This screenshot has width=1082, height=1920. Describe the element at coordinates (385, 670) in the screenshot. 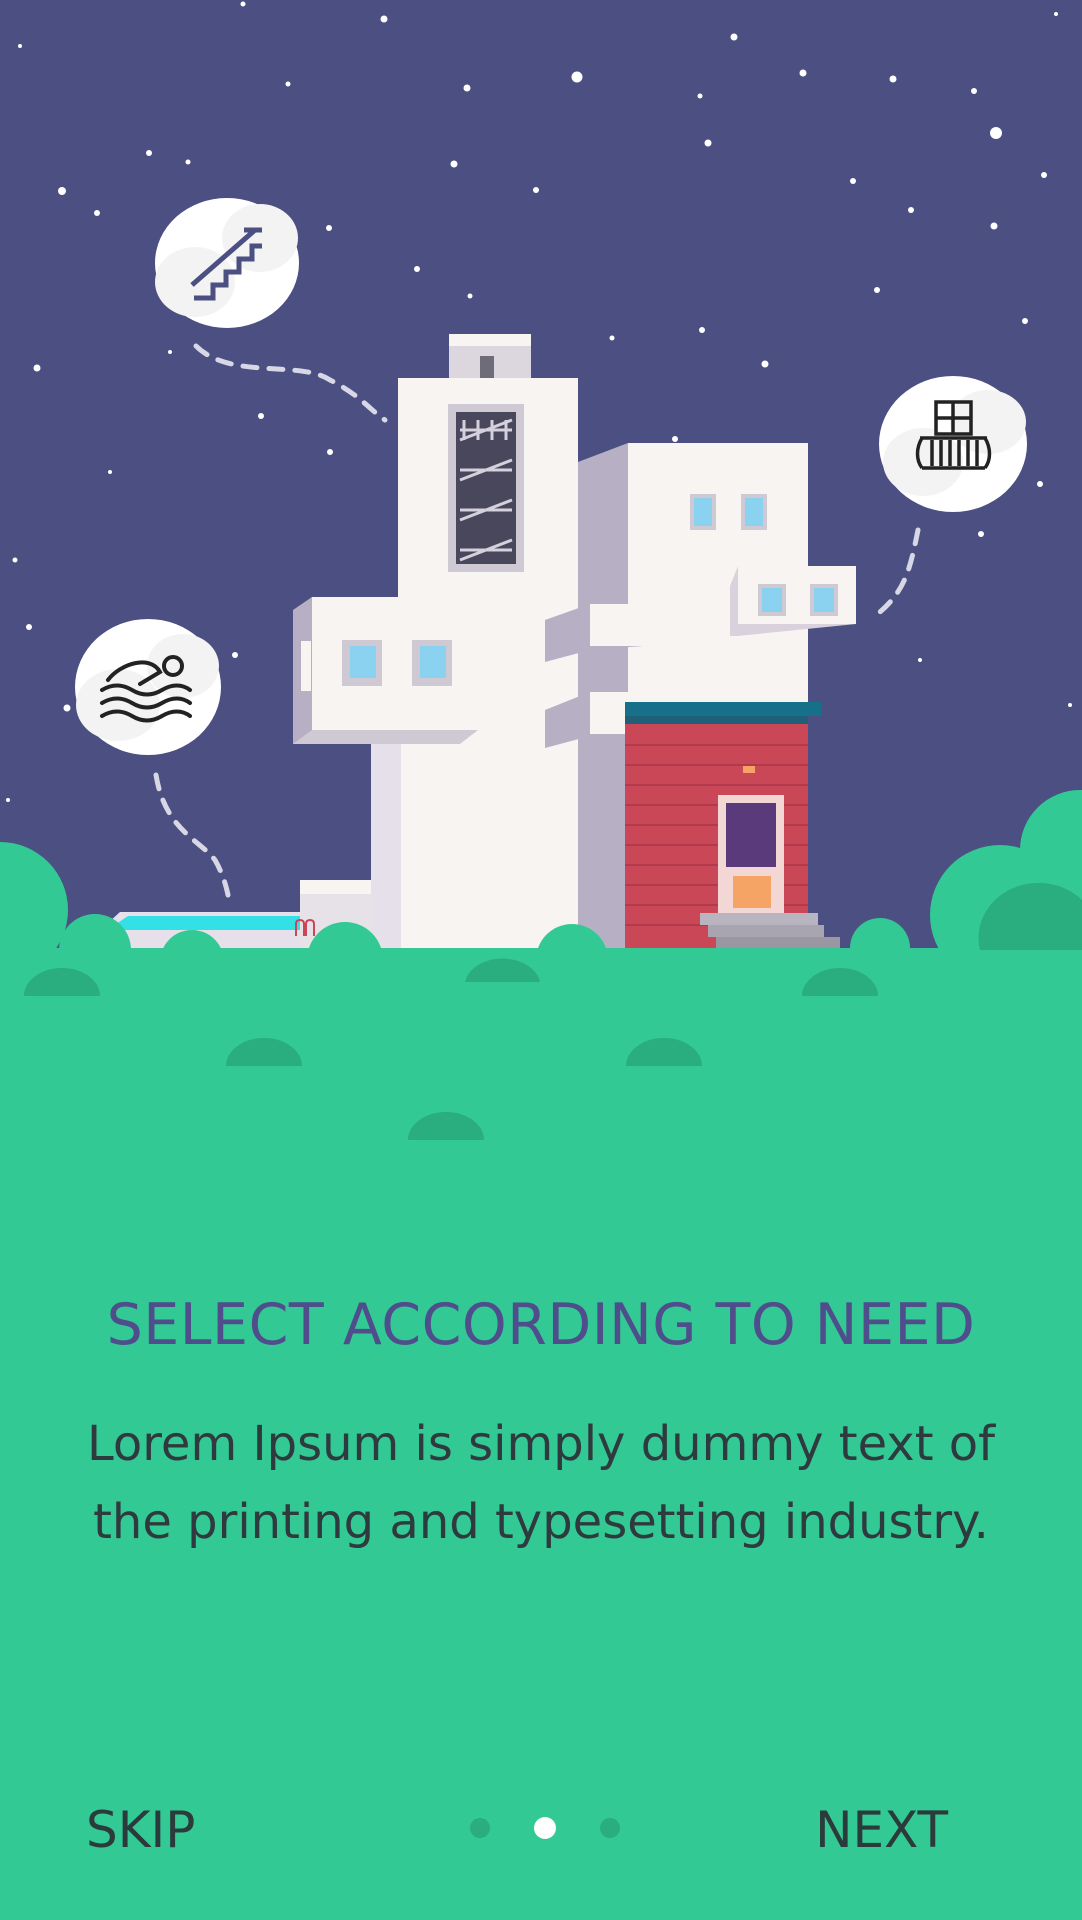

I see `building-left` at that location.